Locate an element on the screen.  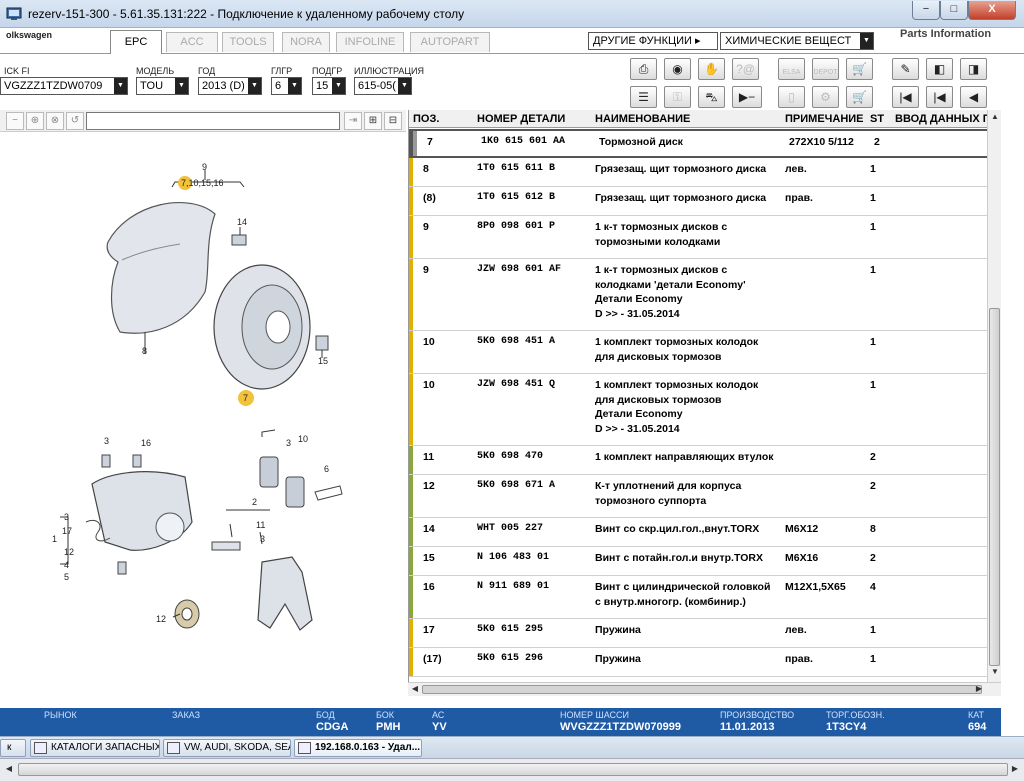
col-st: ST is located at coordinates (877, 119).